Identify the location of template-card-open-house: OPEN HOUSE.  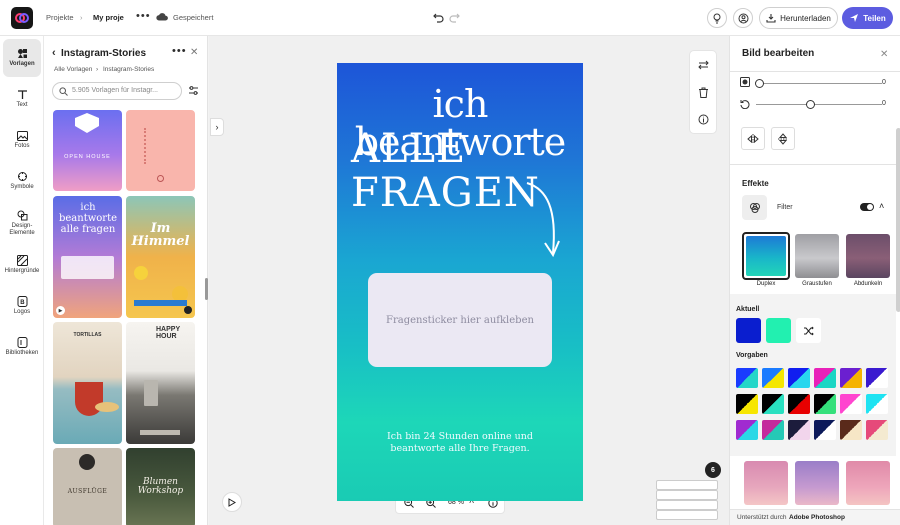
(87, 150).